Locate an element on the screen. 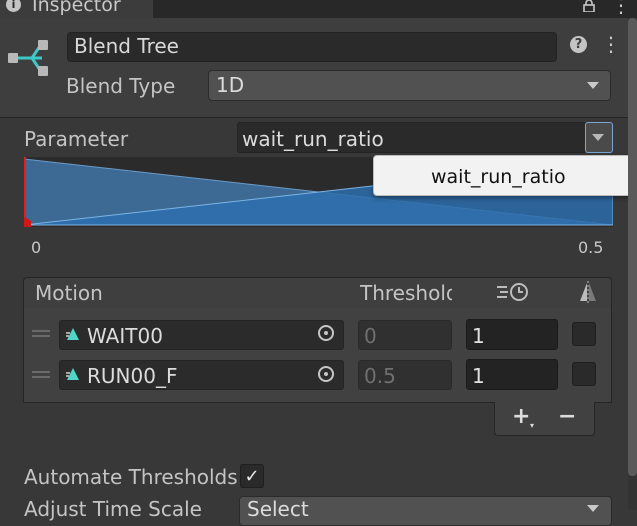 Image resolution: width=637 pixels, height=526 pixels. blend-tree-icon is located at coordinates (28, 58).